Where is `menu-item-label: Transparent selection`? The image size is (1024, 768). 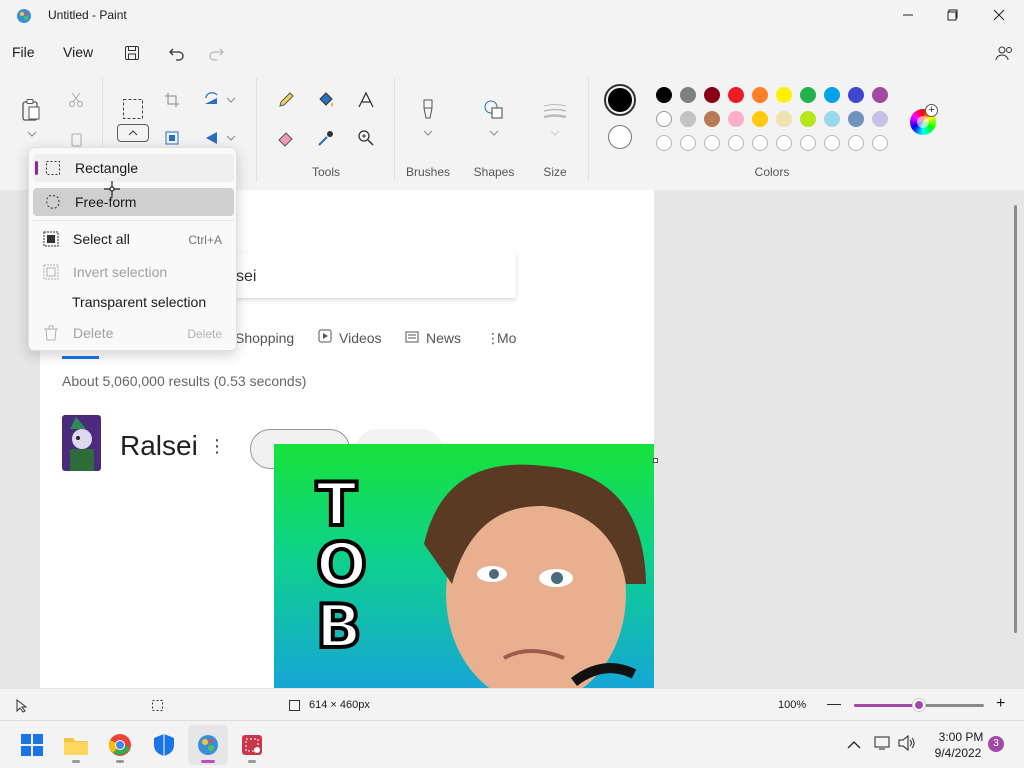
menu-item-label: Transparent selection is located at coordinates (139, 302).